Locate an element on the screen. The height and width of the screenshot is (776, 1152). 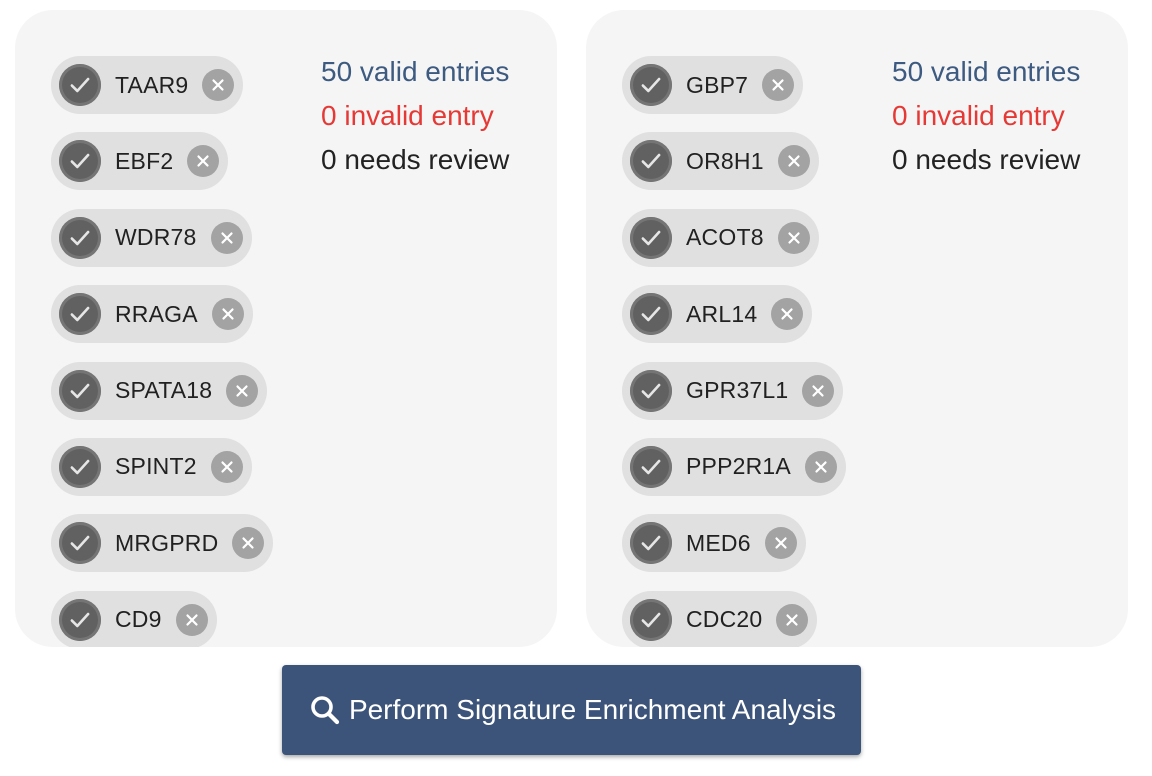
gene-label: SPINT2 is located at coordinates (156, 466).